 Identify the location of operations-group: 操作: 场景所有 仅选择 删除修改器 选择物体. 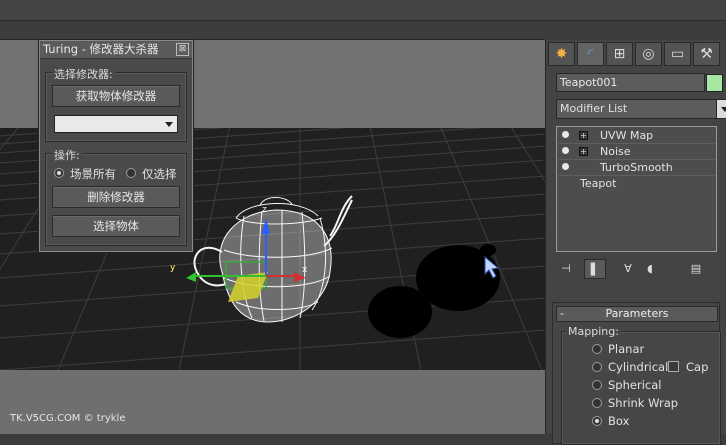
(116, 196).